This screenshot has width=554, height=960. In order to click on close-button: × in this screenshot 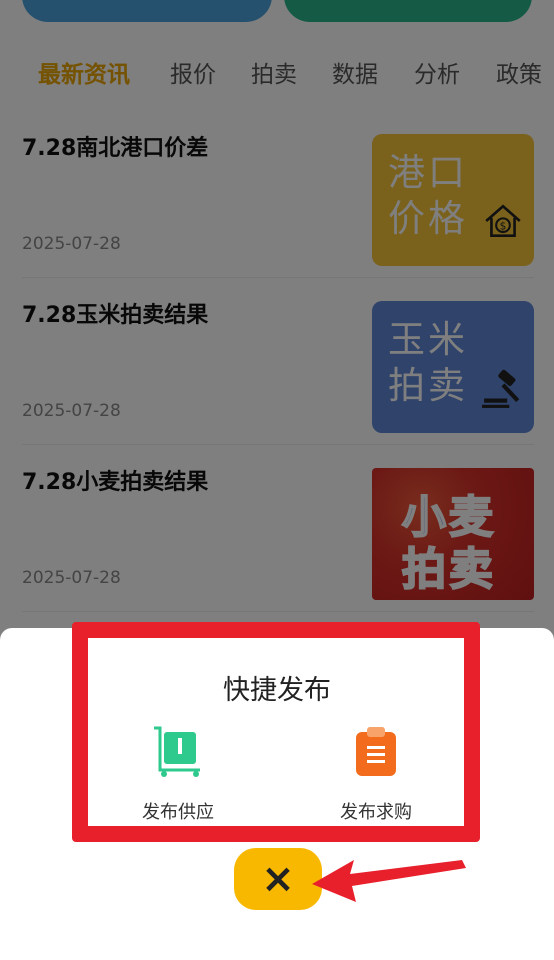, I will do `click(278, 879)`.